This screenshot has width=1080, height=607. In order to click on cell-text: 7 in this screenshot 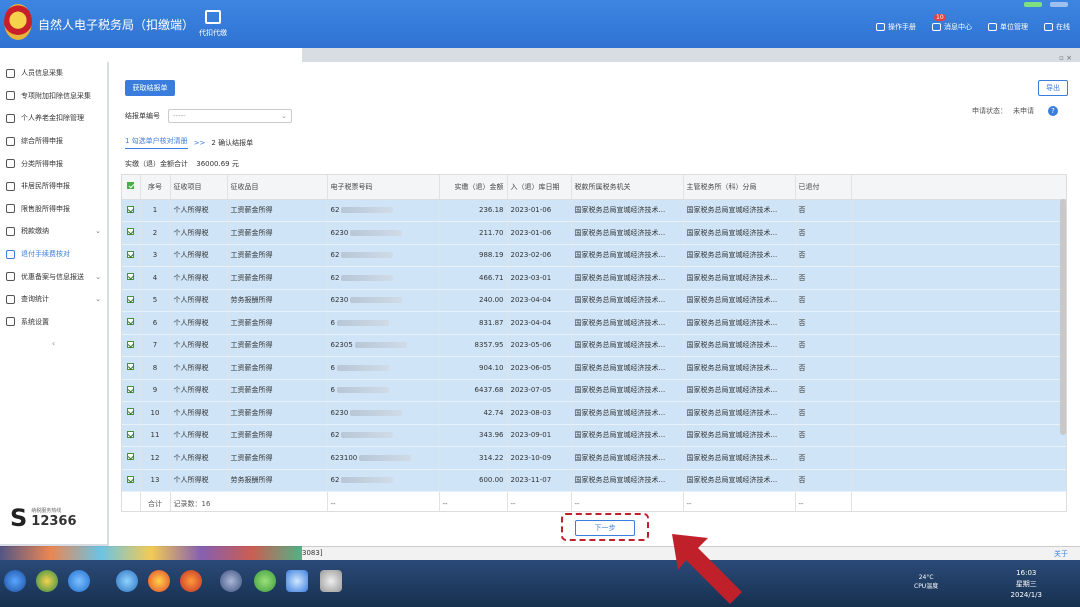, I will do `click(155, 345)`.